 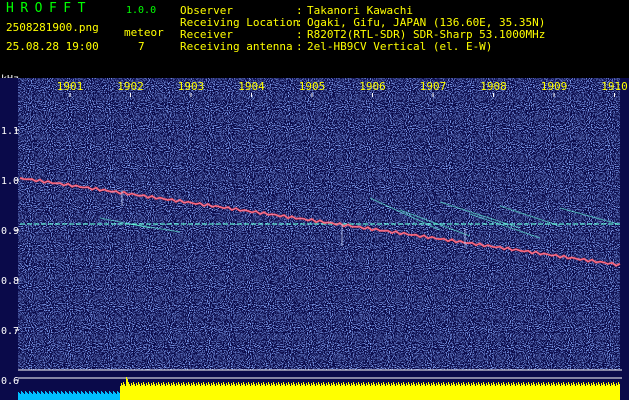 What do you see at coordinates (141, 46) in the screenshot?
I see `detection-count: 7` at bounding box center [141, 46].